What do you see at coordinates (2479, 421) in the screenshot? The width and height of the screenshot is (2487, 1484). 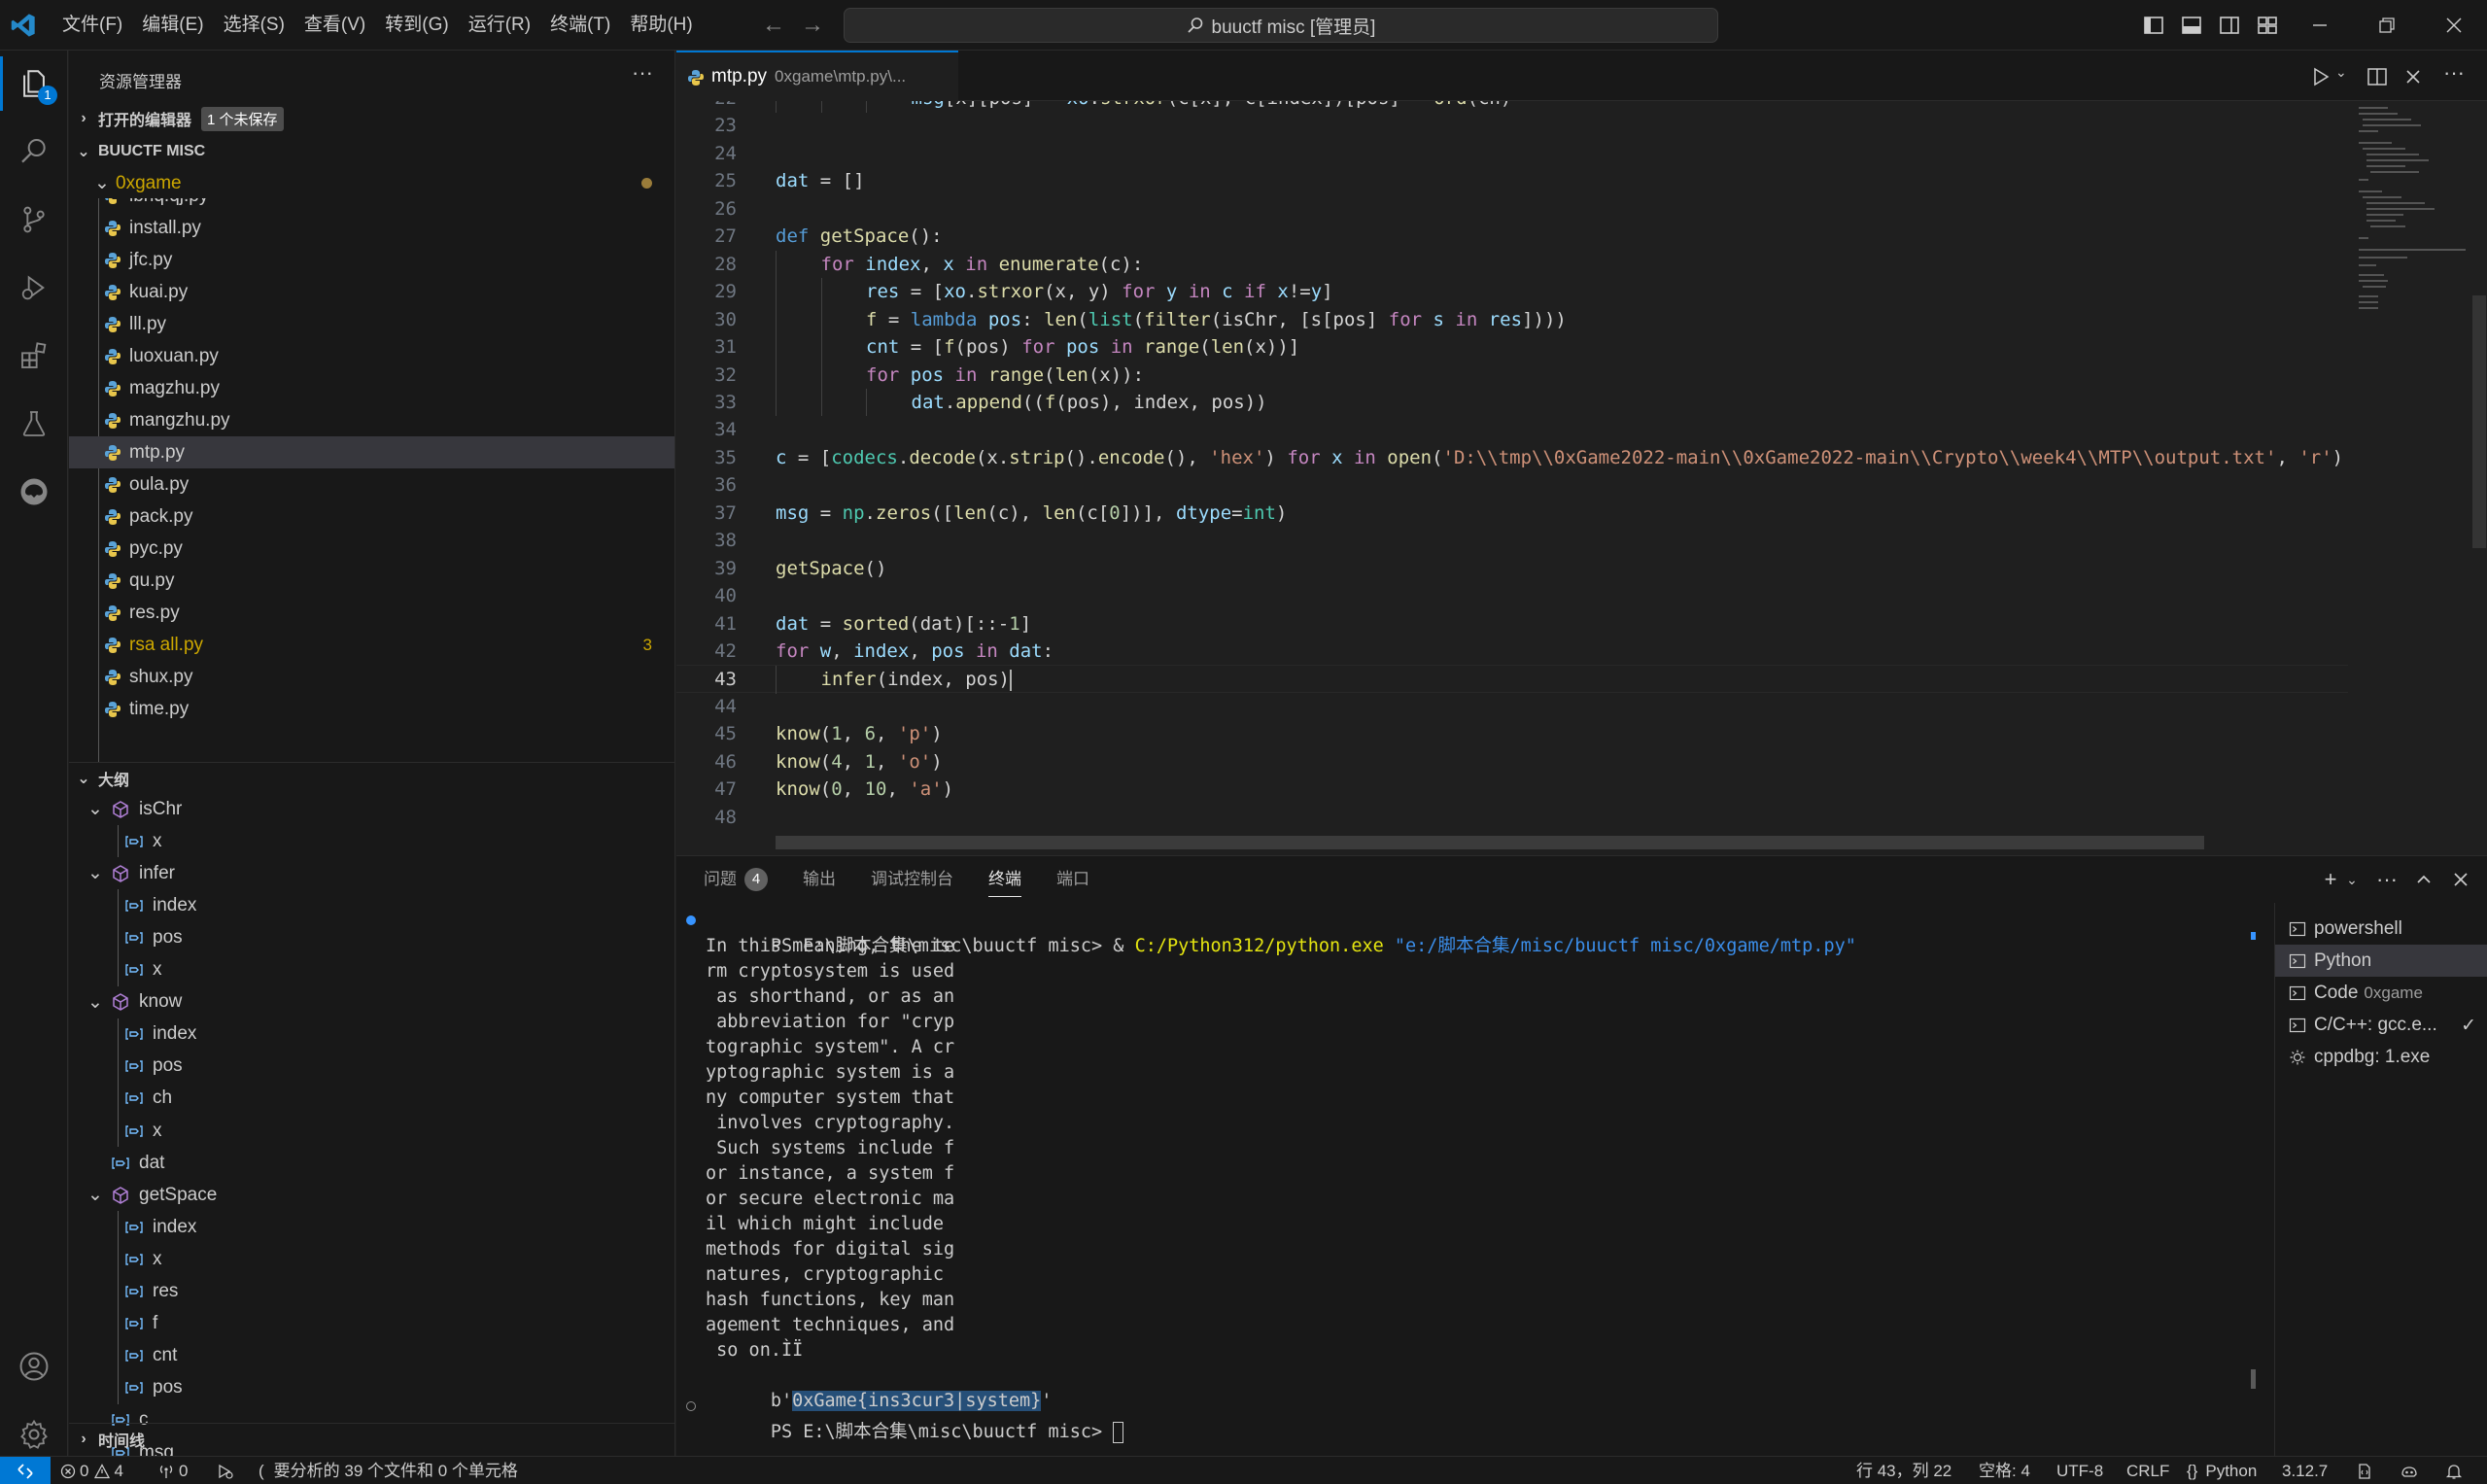 I see `vertical-scrollbar` at bounding box center [2479, 421].